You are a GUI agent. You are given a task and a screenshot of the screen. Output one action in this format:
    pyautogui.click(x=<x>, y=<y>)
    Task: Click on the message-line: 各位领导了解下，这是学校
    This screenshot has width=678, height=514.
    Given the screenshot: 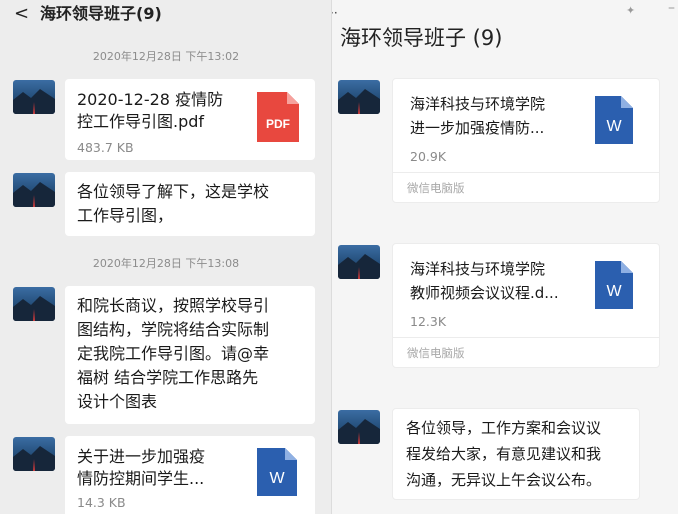 What is the action you would take?
    pyautogui.click(x=173, y=191)
    